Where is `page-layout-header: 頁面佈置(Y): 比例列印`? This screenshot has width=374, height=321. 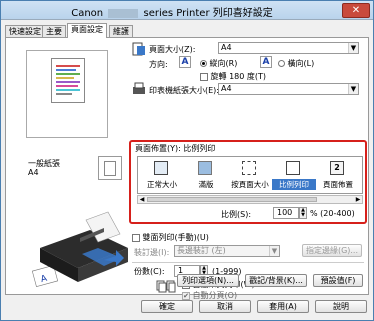 page-layout-header: 頁面佈置(Y): 比例列印 is located at coordinates (175, 148).